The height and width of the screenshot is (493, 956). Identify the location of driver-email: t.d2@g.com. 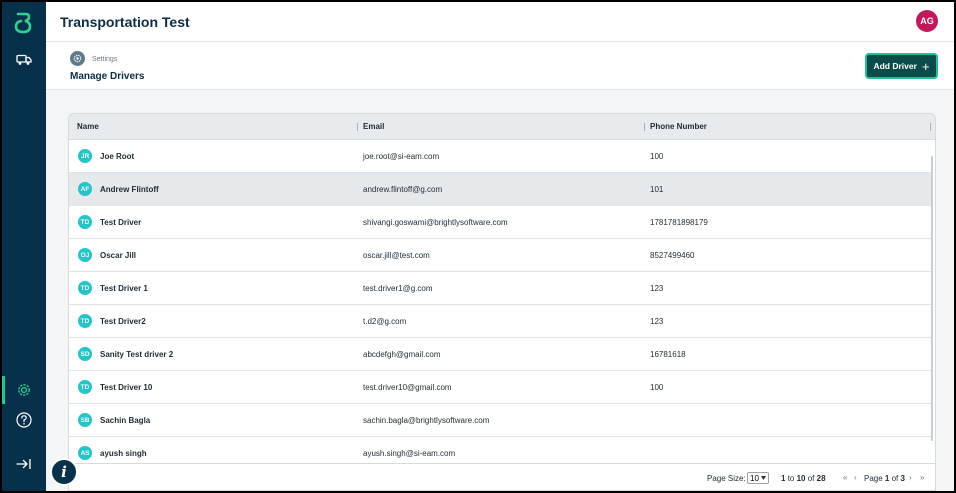
(385, 321).